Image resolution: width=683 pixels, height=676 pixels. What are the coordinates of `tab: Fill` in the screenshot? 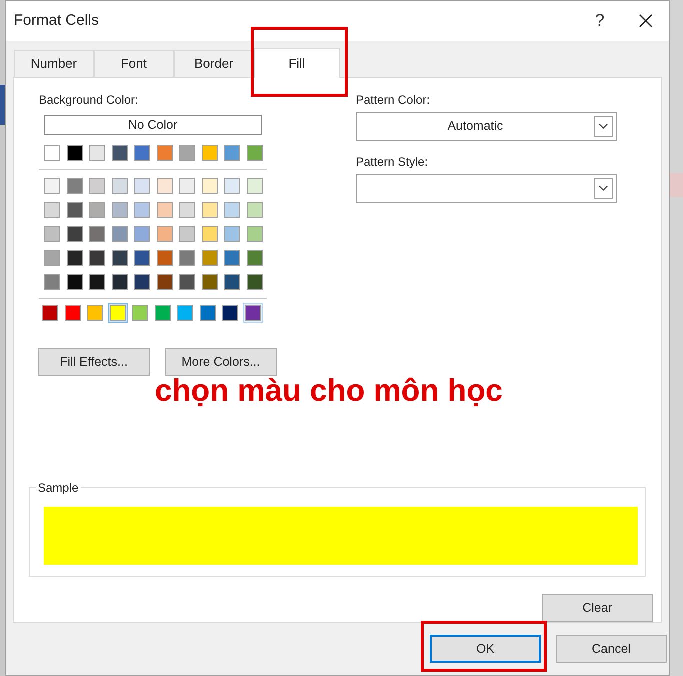 It's located at (297, 63).